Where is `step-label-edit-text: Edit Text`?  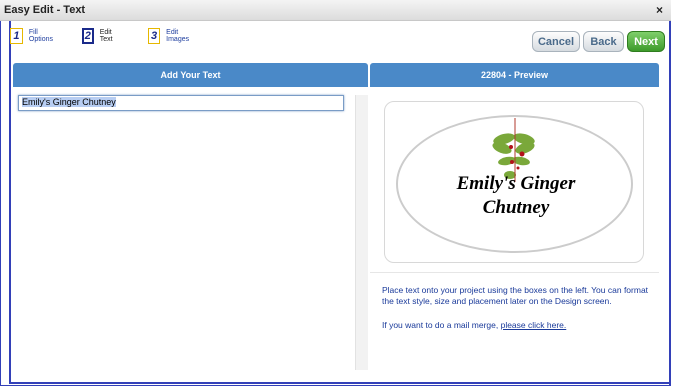
step-label-edit-text: Edit Text is located at coordinates (106, 36).